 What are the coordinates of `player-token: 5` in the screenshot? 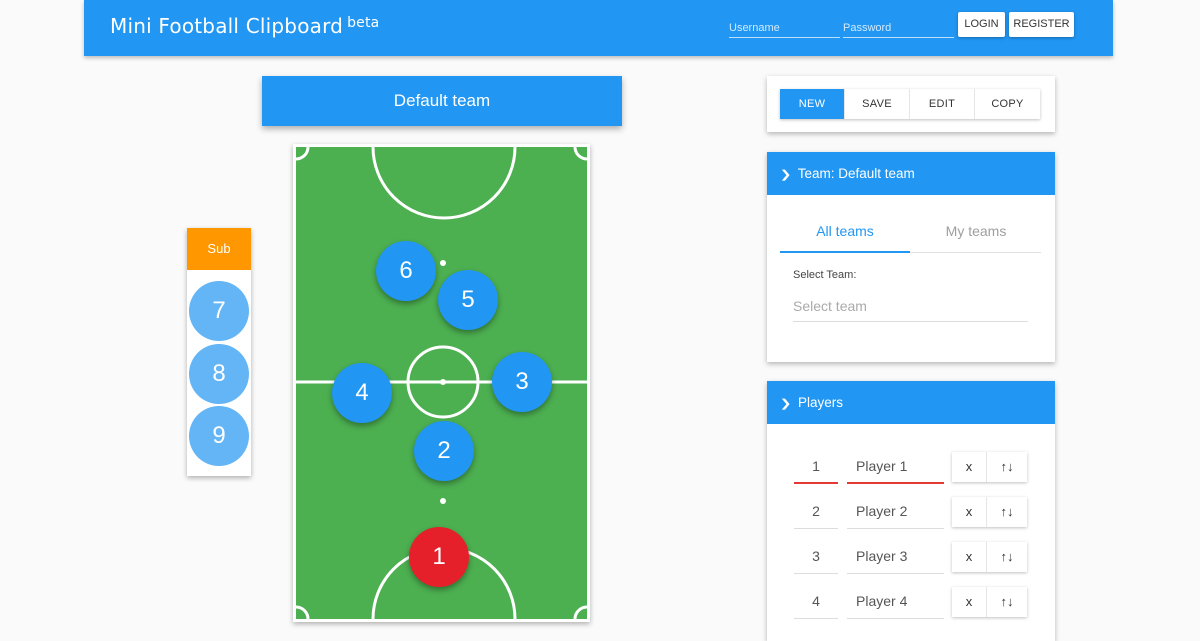 It's located at (468, 300).